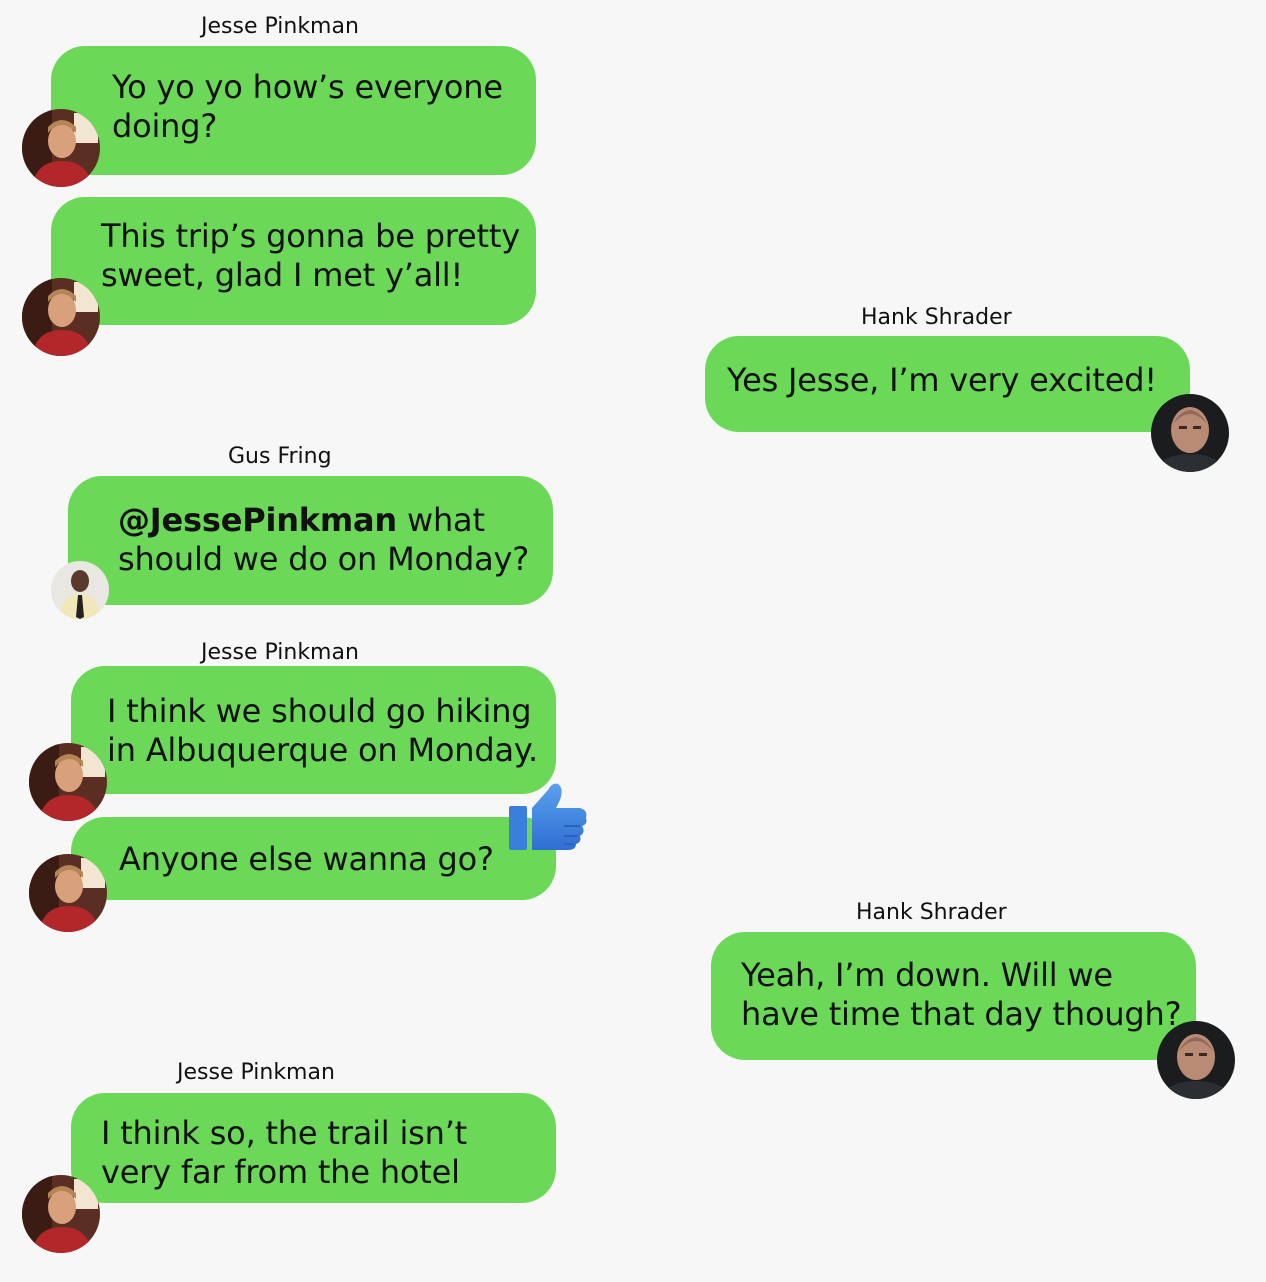  I want to click on gus-avatar-icon, so click(80, 590).